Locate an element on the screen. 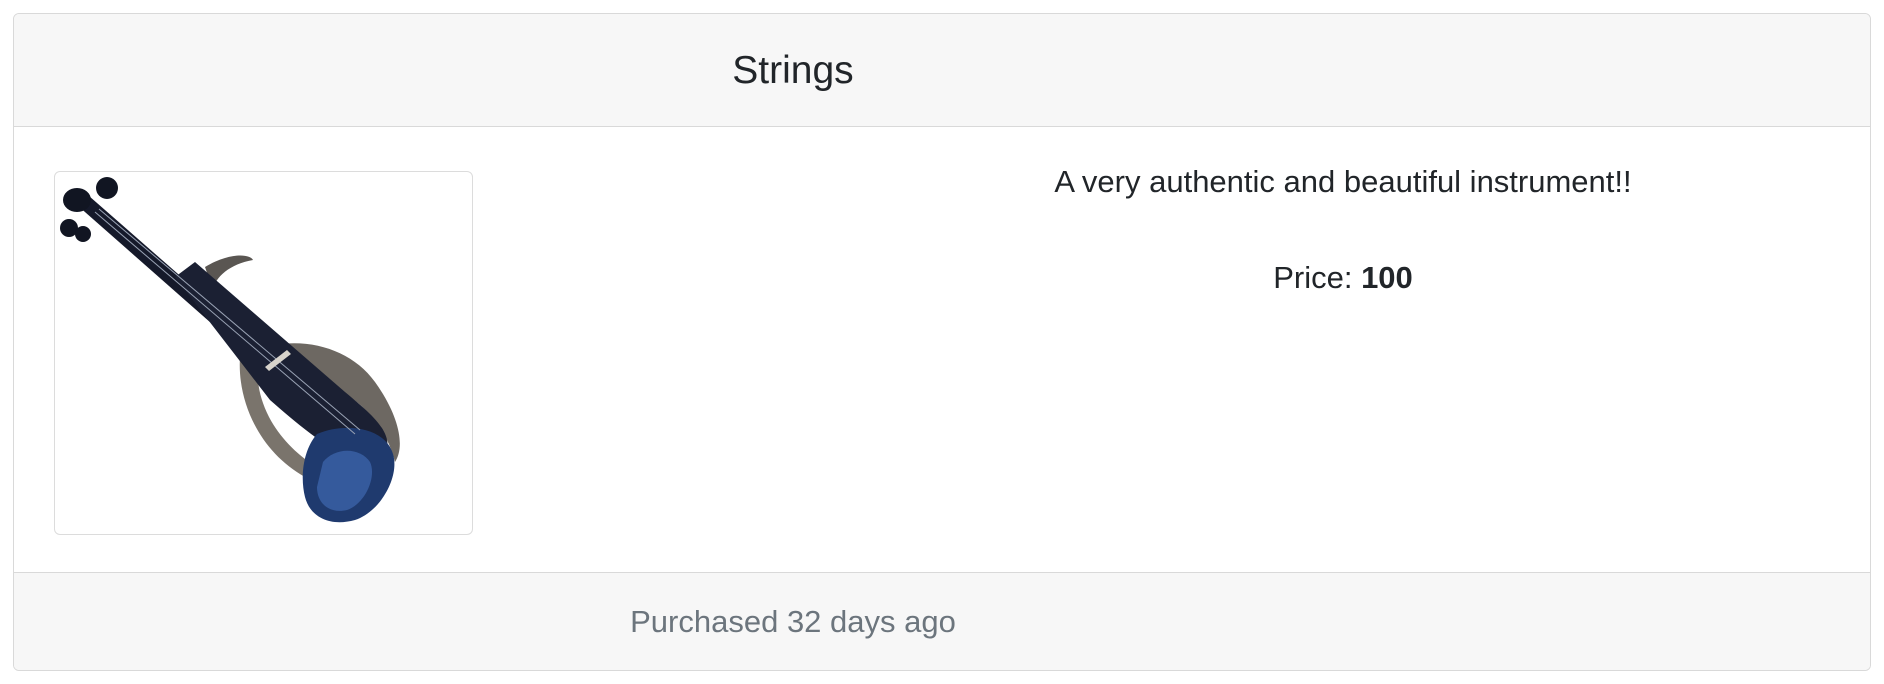 This screenshot has height=684, width=1884. electric-violin-illustration is located at coordinates (230, 350).